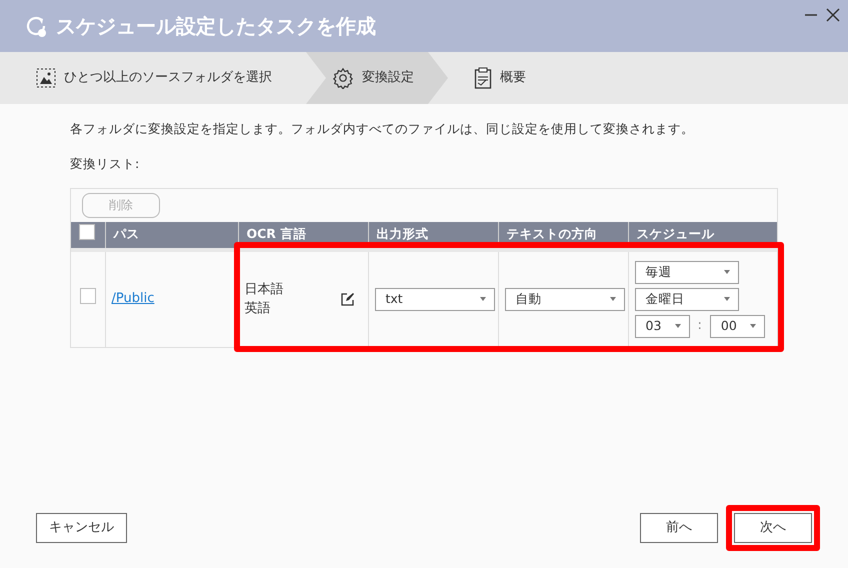  I want to click on path-link: /Public, so click(133, 298).